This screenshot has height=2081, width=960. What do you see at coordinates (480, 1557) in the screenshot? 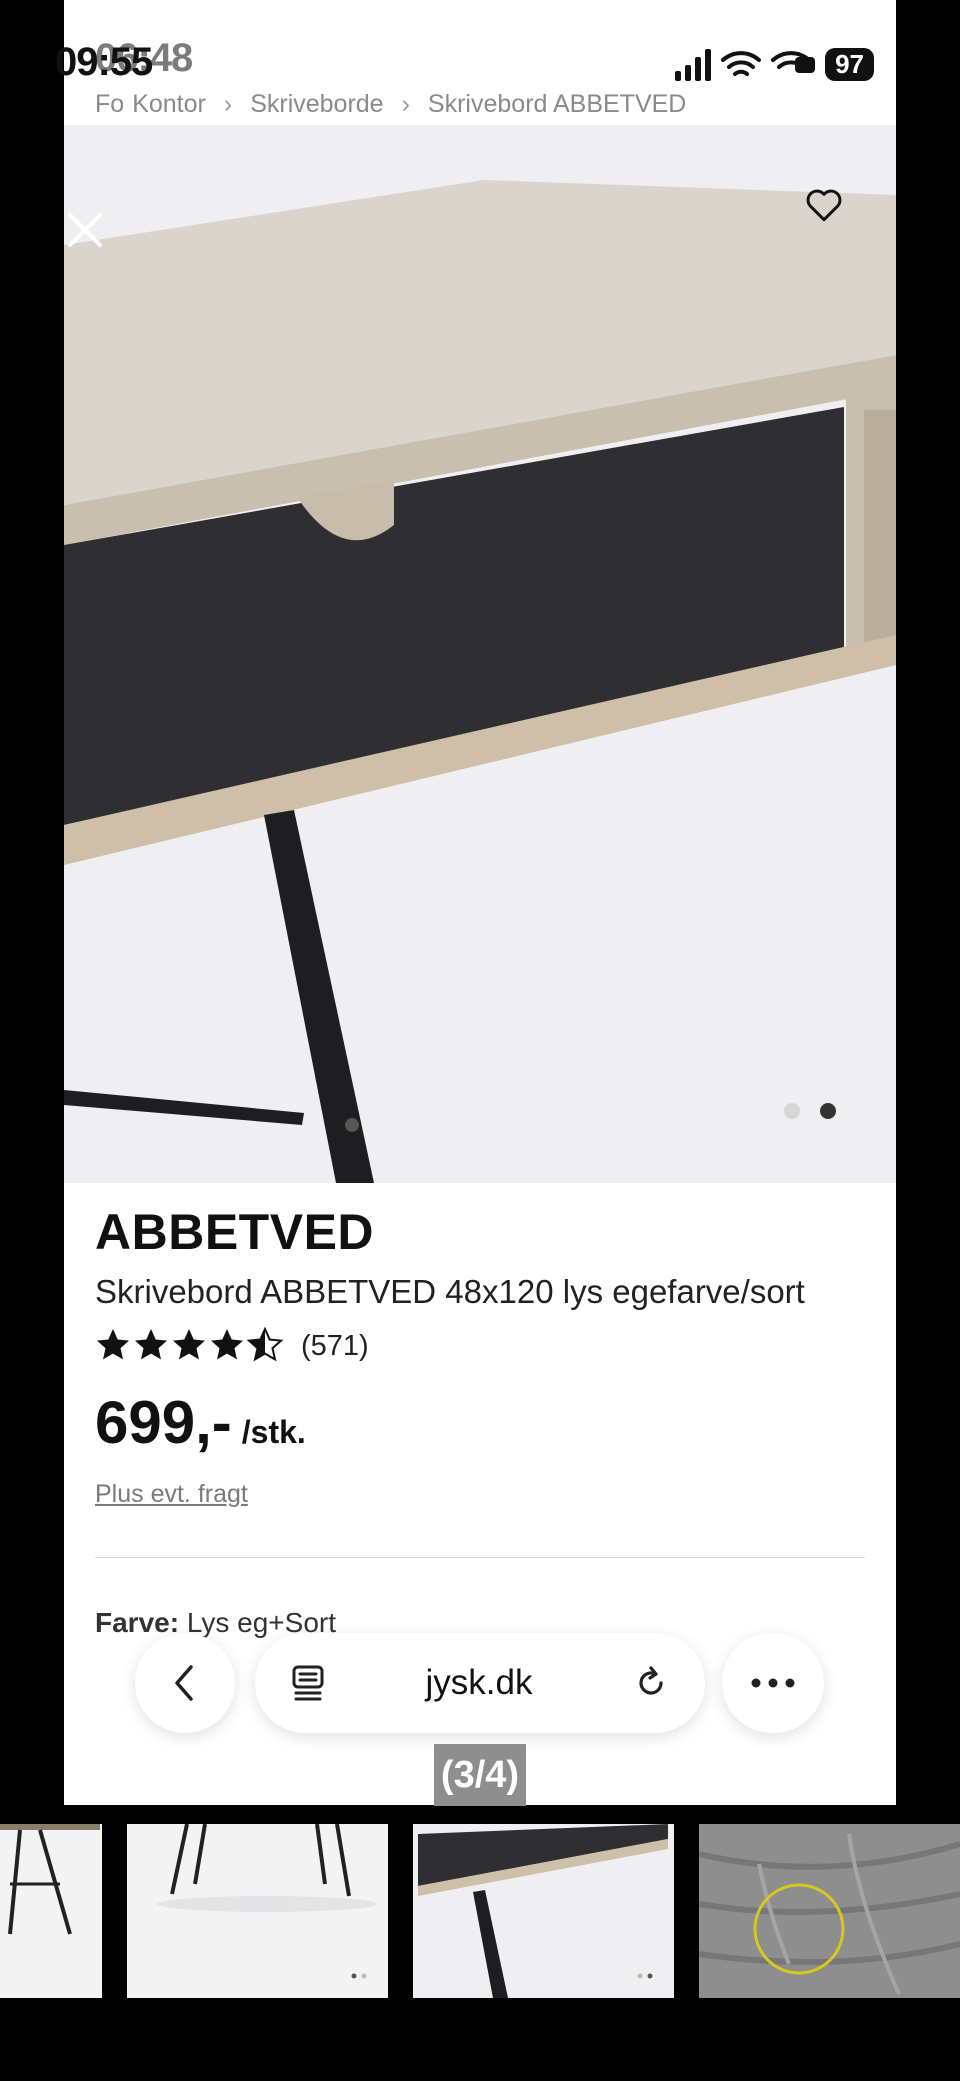
I see `divider` at bounding box center [480, 1557].